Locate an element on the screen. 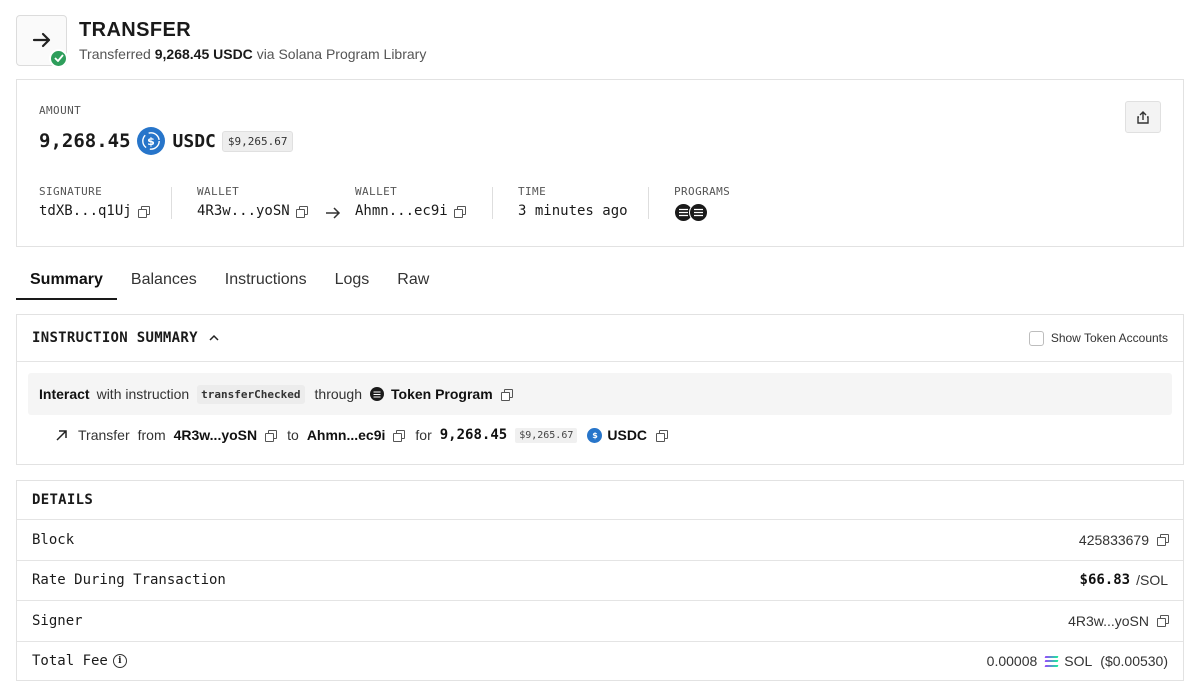 This screenshot has width=1200, height=699. from-wallet-block: WALLET 4R3w...yoSN is located at coordinates (252, 202).